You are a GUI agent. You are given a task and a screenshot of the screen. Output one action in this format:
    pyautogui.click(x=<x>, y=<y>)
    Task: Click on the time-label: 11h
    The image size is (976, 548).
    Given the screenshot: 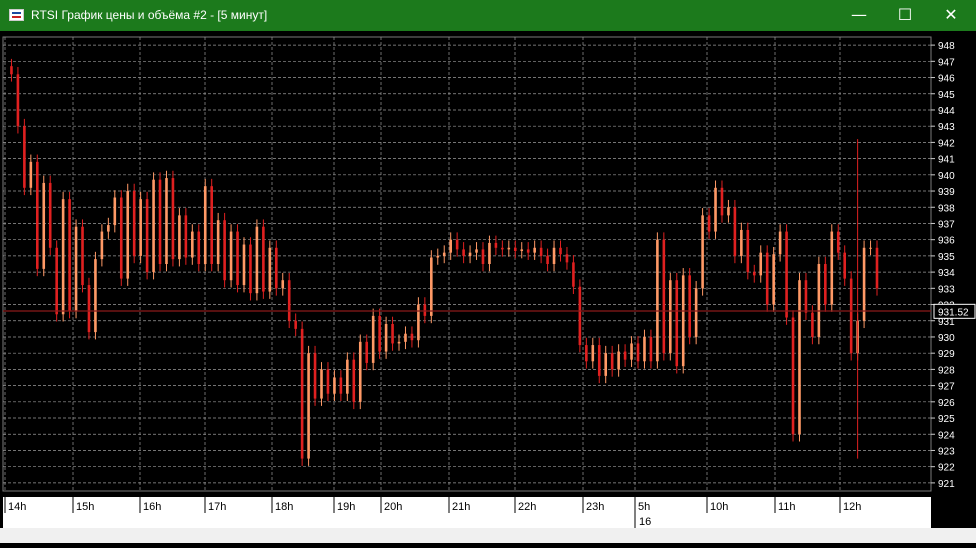 What is the action you would take?
    pyautogui.click(x=787, y=507)
    